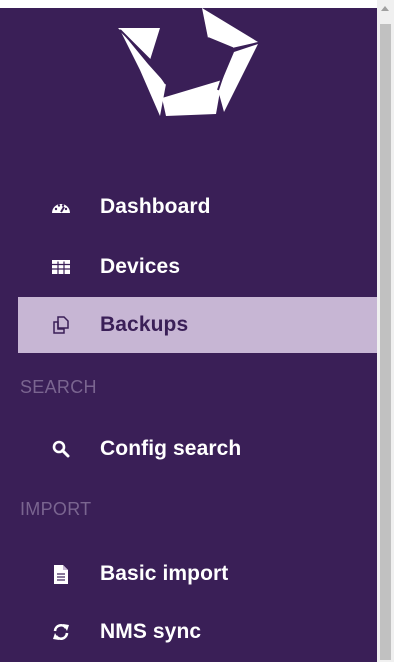  Describe the element at coordinates (385, 342) in the screenshot. I see `scrollbar-thumb` at that location.